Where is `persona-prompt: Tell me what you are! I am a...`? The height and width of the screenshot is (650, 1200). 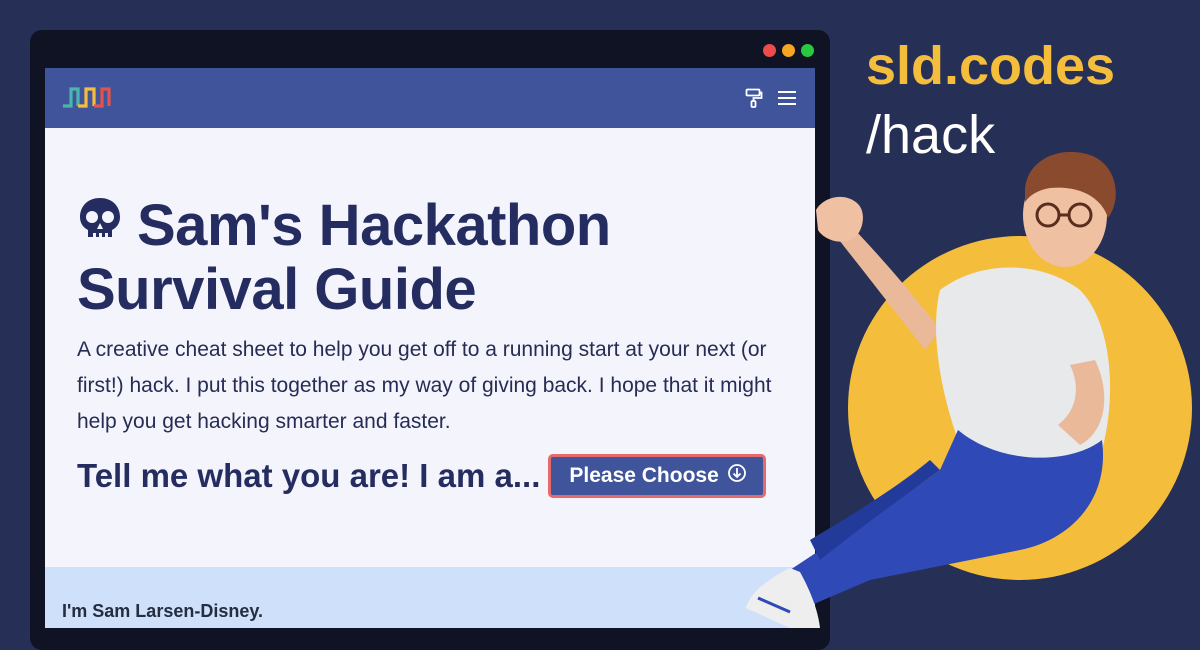
persona-prompt: Tell me what you are! I am a... is located at coordinates (309, 475).